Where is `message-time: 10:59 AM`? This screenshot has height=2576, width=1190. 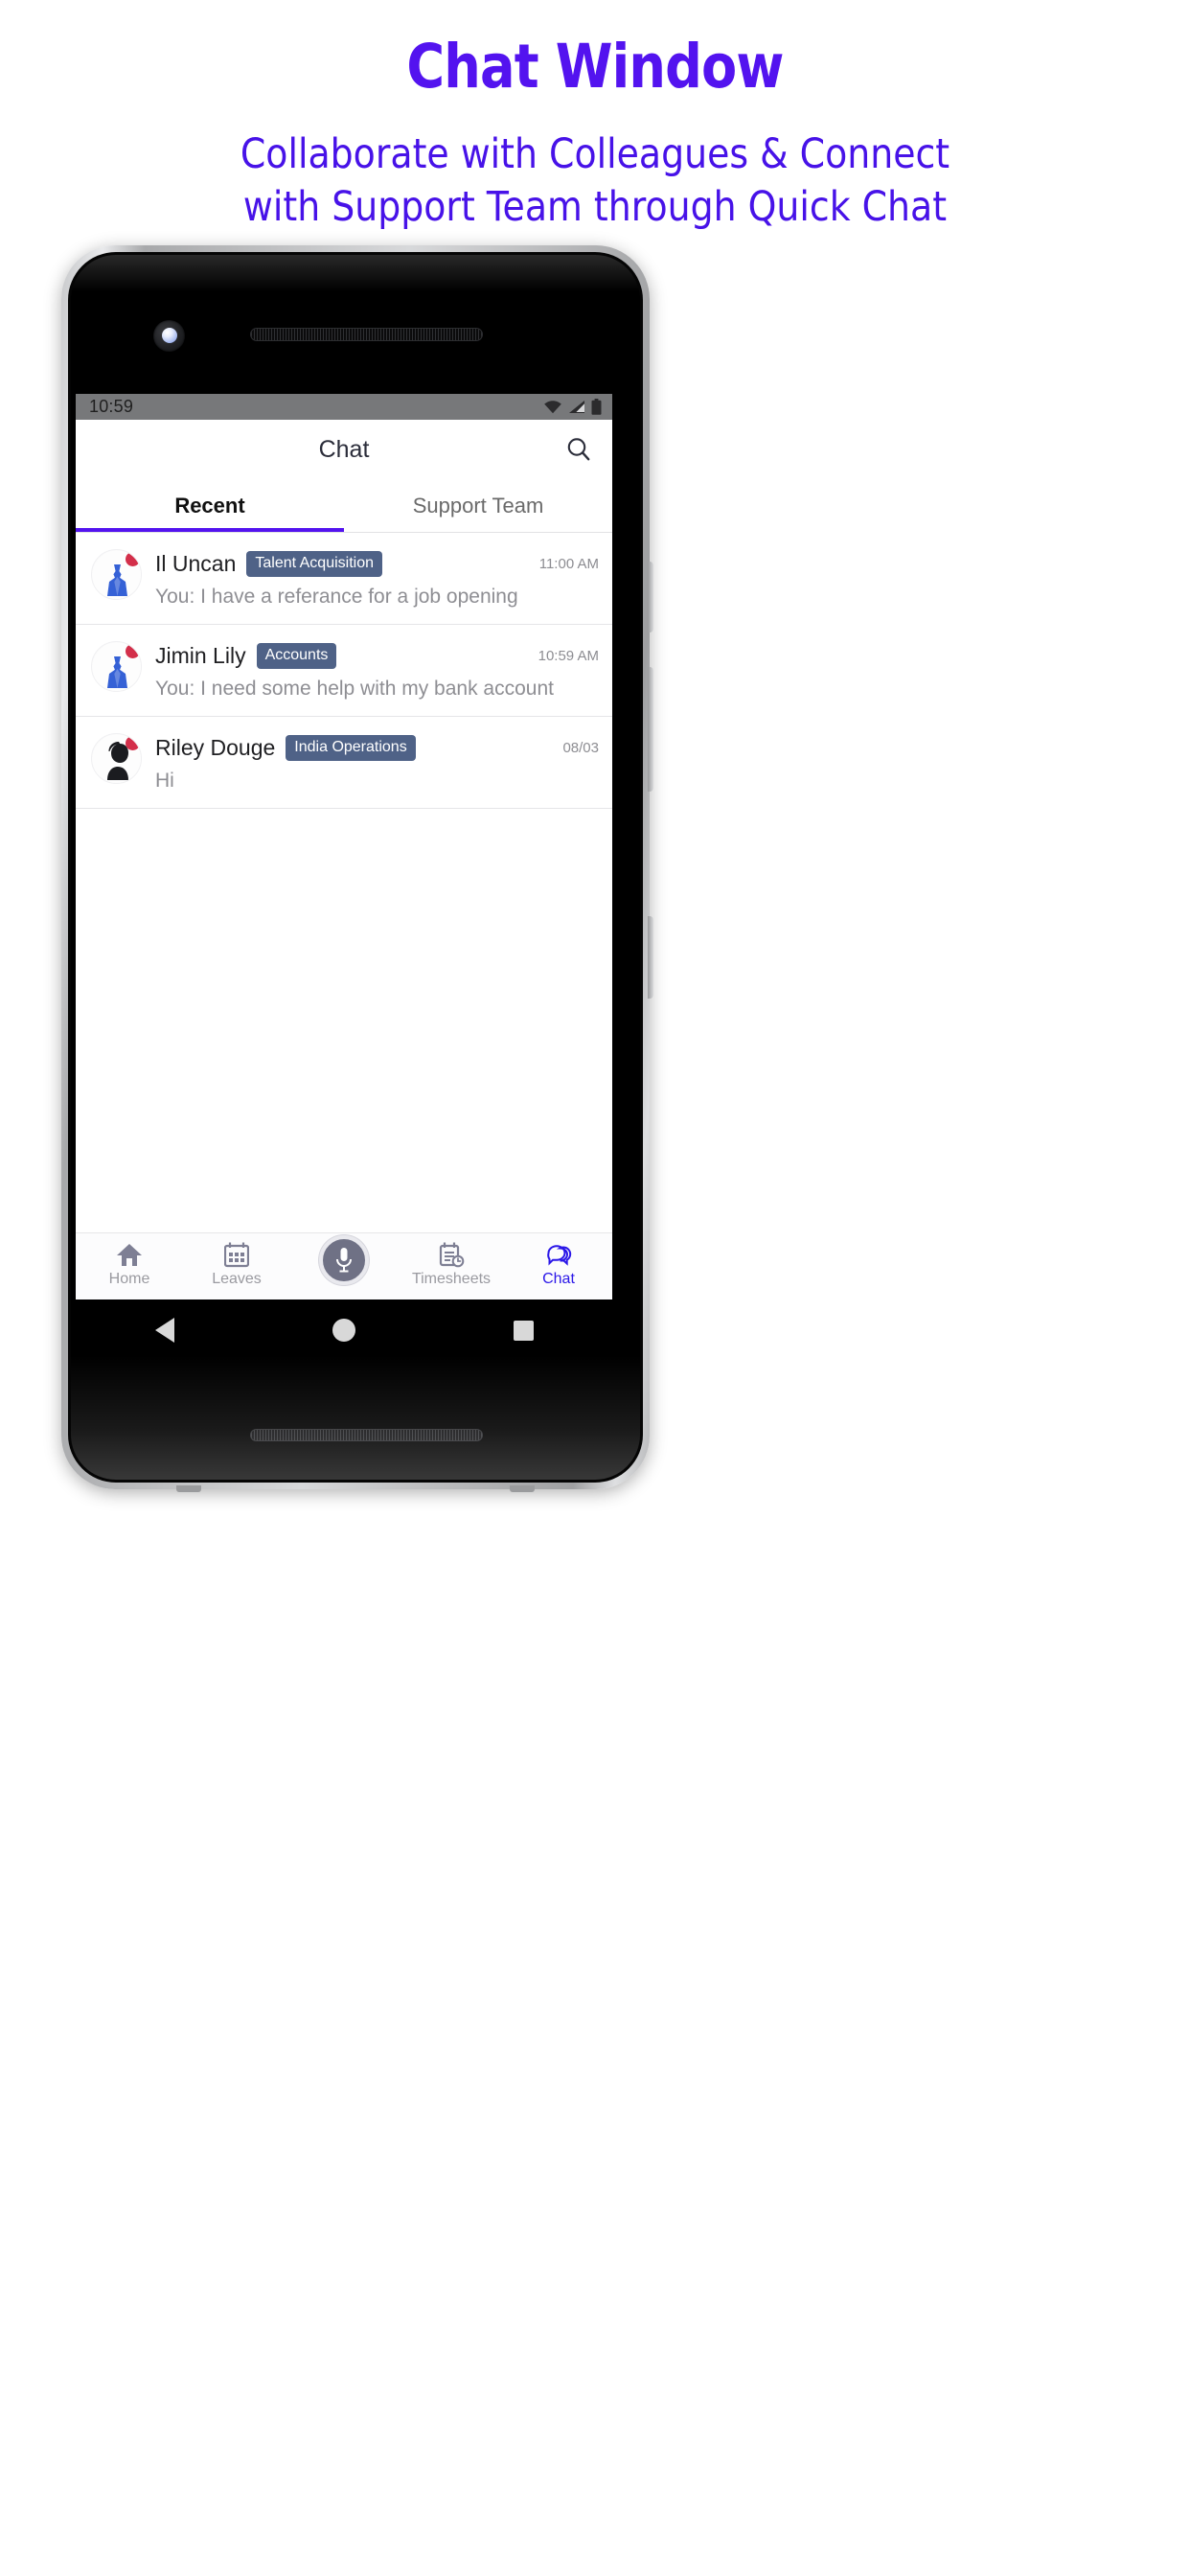 message-time: 10:59 AM is located at coordinates (569, 656).